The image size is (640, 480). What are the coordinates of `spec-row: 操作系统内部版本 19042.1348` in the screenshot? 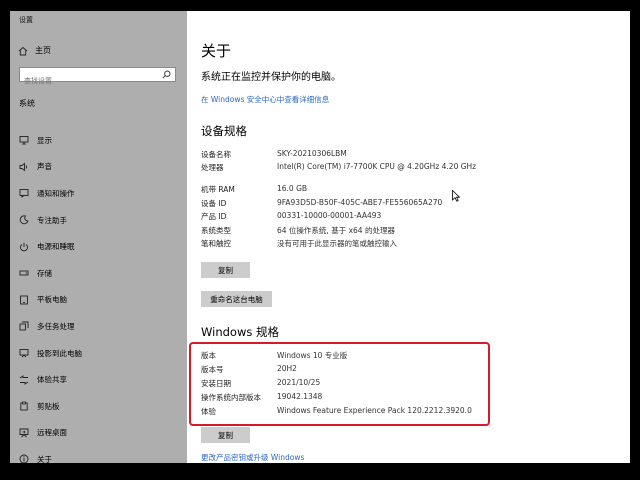 It's located at (346, 399).